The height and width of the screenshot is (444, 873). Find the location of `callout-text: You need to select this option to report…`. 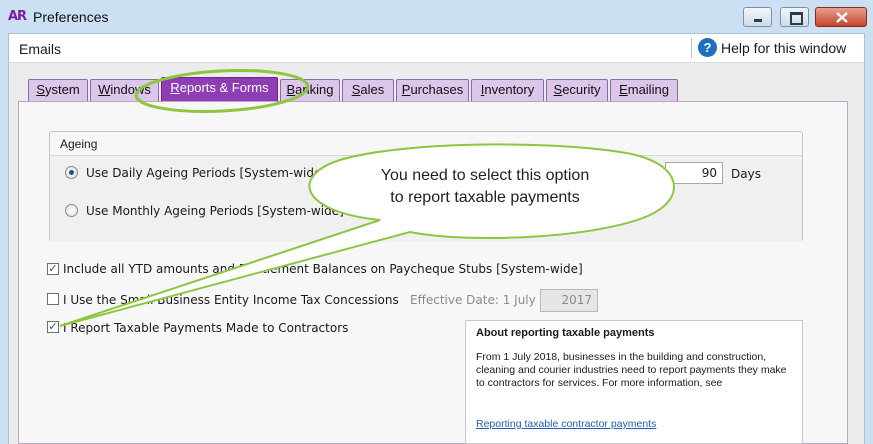

callout-text: You need to select this option to report… is located at coordinates (485, 187).